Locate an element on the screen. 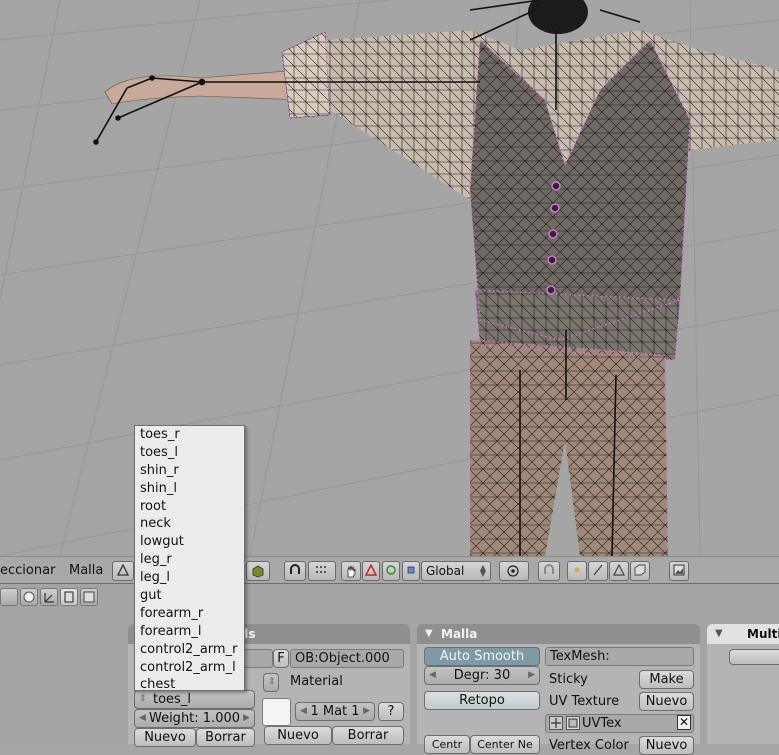  vertex-group-item: forearm_r is located at coordinates (189, 614).